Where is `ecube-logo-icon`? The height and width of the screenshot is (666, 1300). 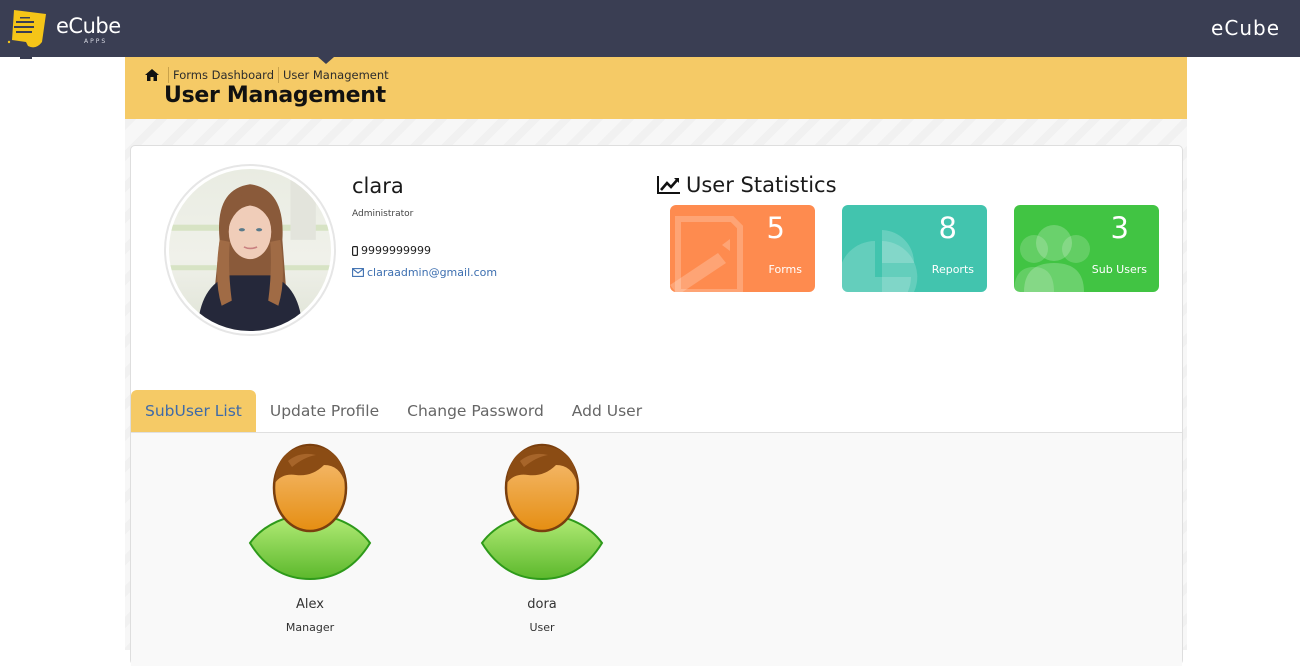
ecube-logo-icon is located at coordinates (26, 29).